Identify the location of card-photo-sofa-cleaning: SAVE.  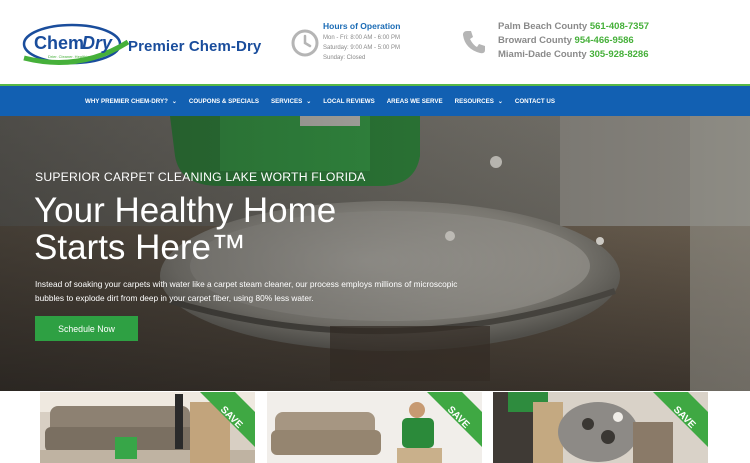
(147, 427).